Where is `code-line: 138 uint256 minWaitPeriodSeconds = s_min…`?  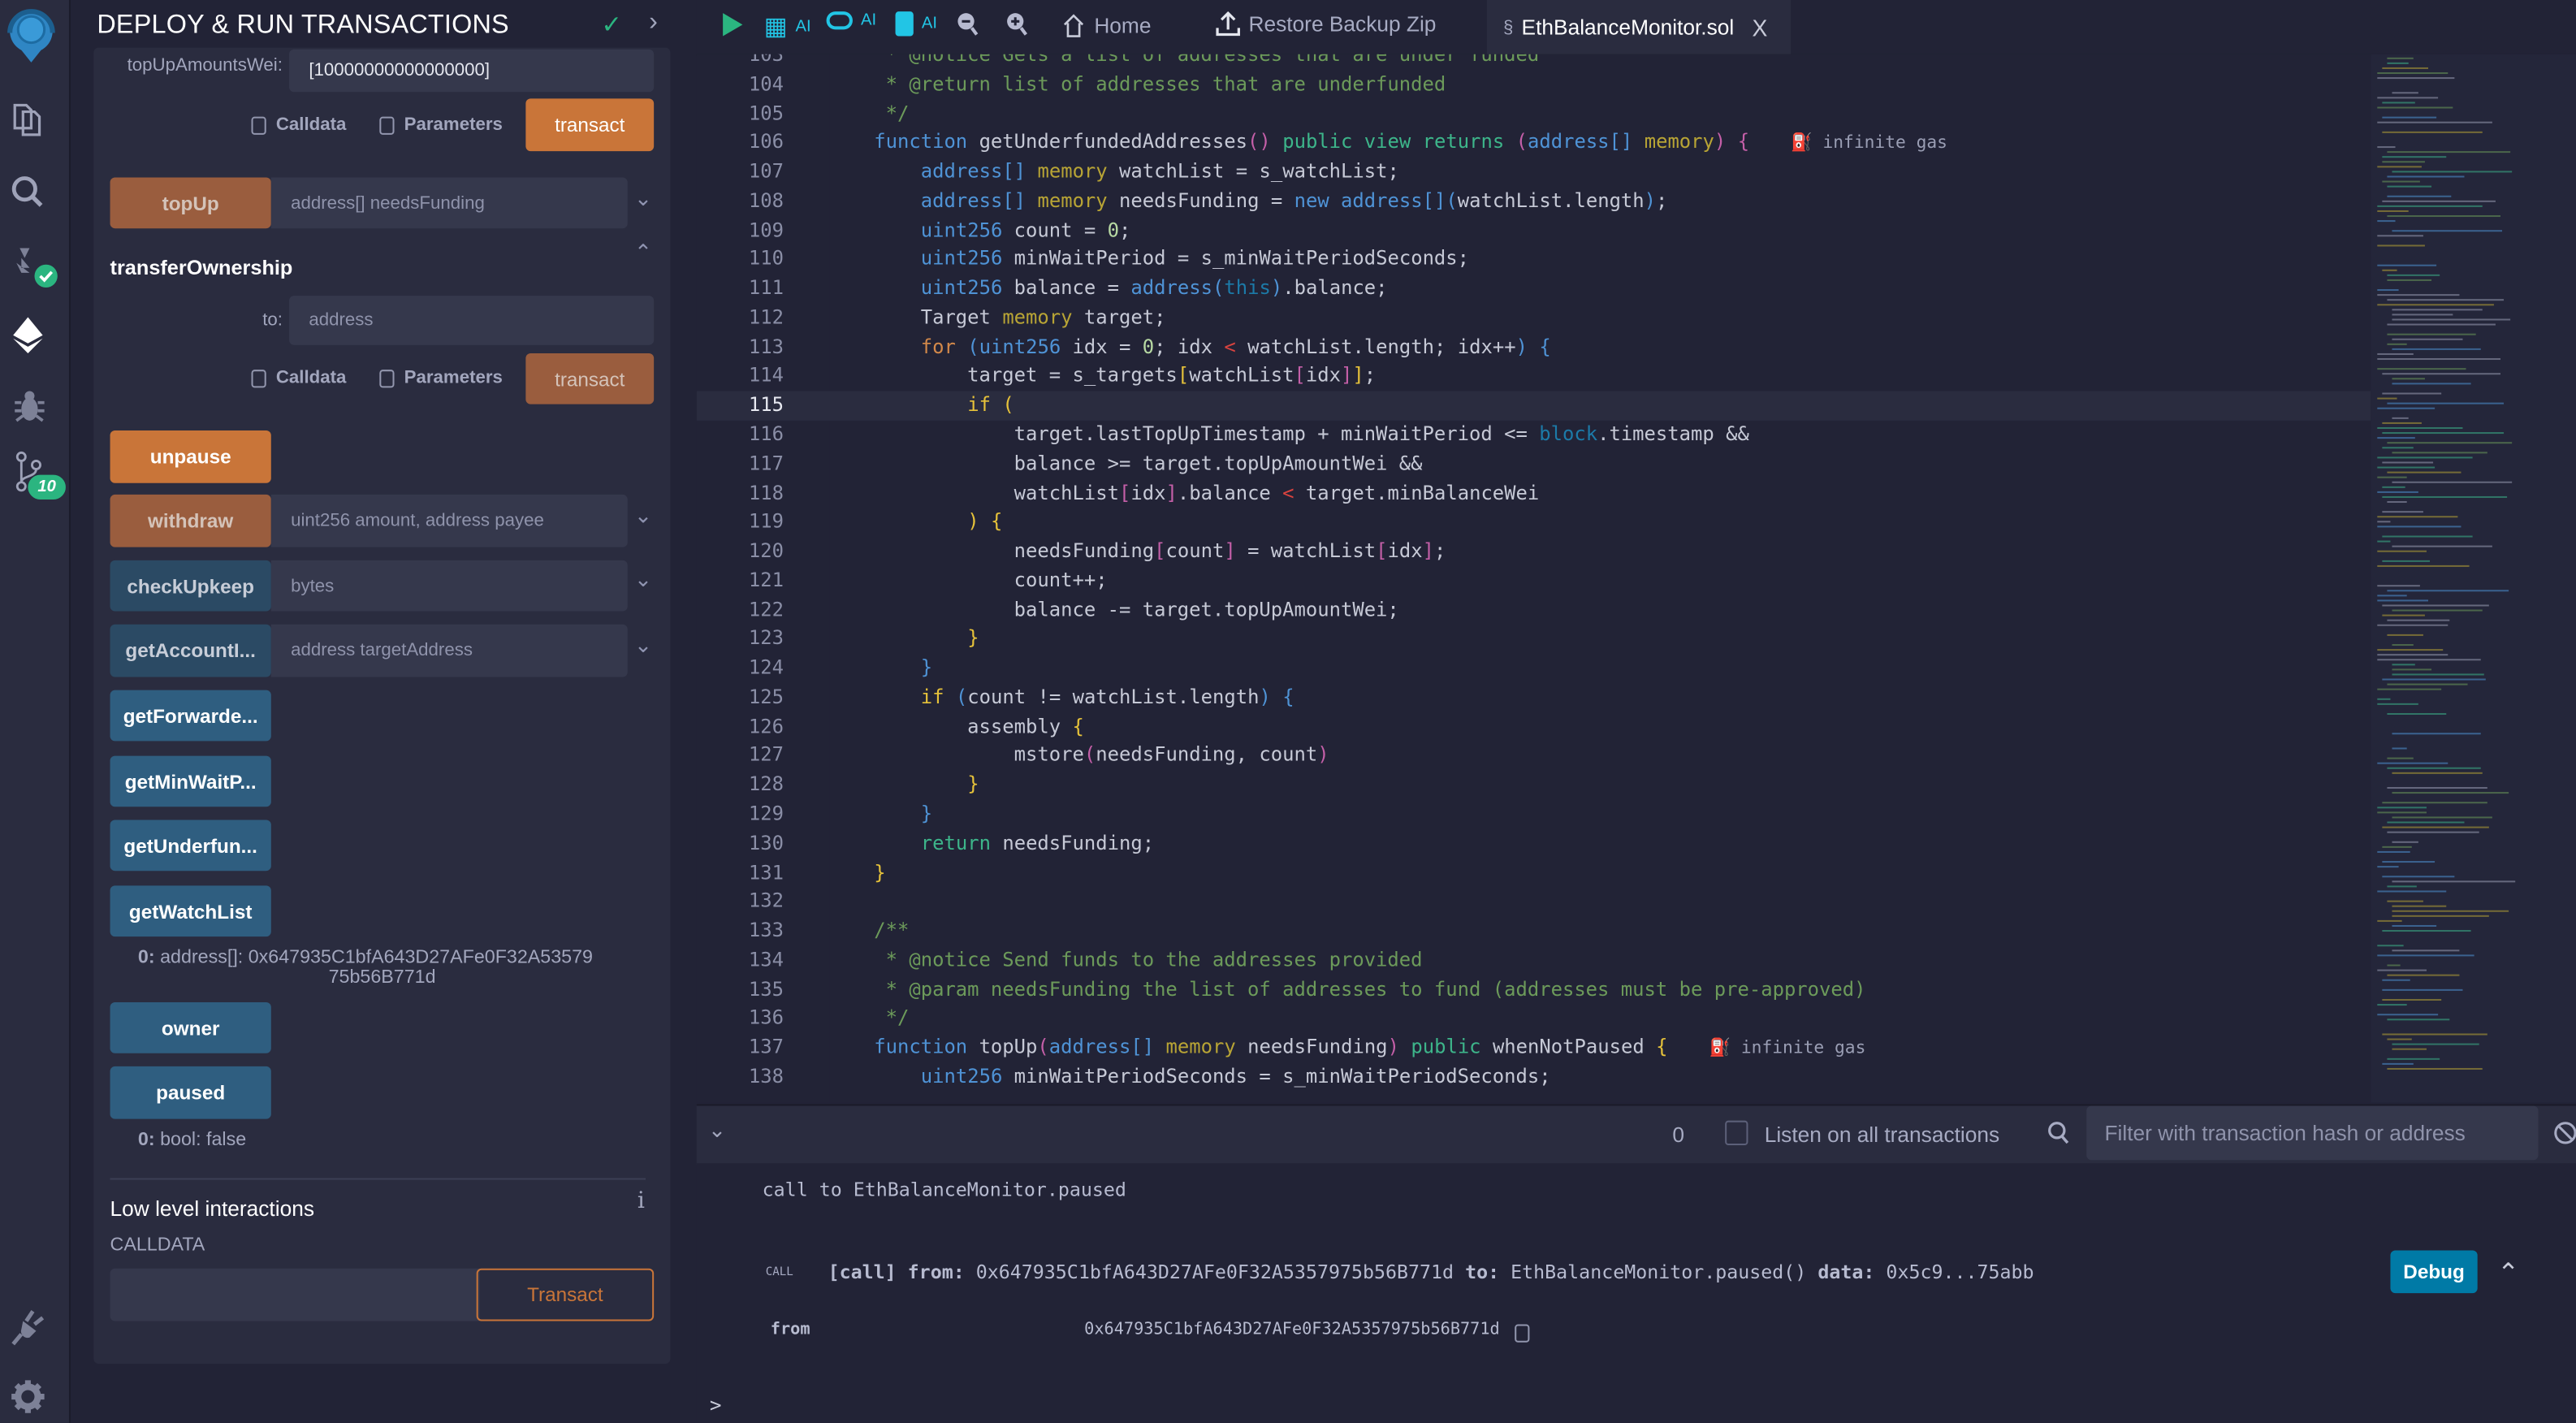 code-line: 138 uint256 minWaitPeriodSeconds = s_min… is located at coordinates (1534, 1078).